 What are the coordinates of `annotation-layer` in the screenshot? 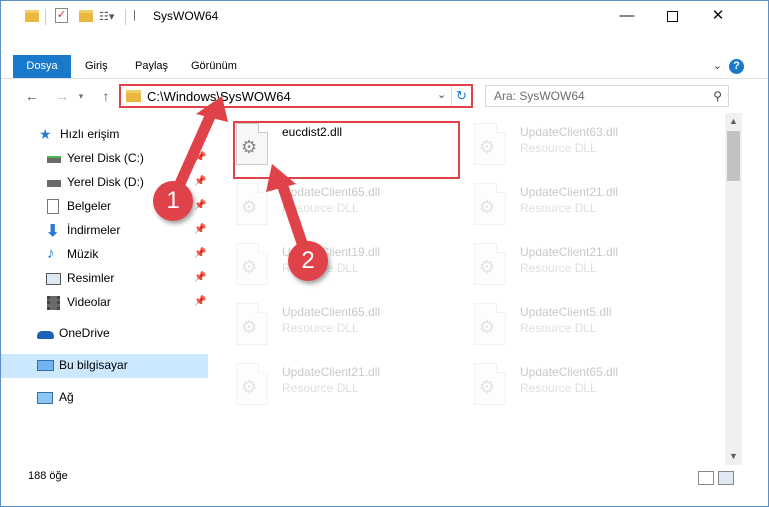 It's located at (240, 178).